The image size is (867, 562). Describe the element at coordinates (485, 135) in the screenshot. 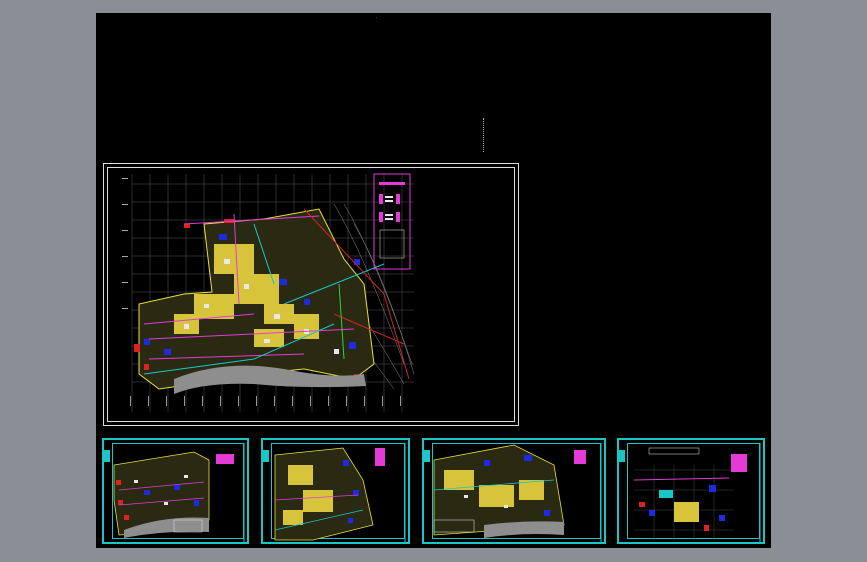

I see `annotation-column` at that location.